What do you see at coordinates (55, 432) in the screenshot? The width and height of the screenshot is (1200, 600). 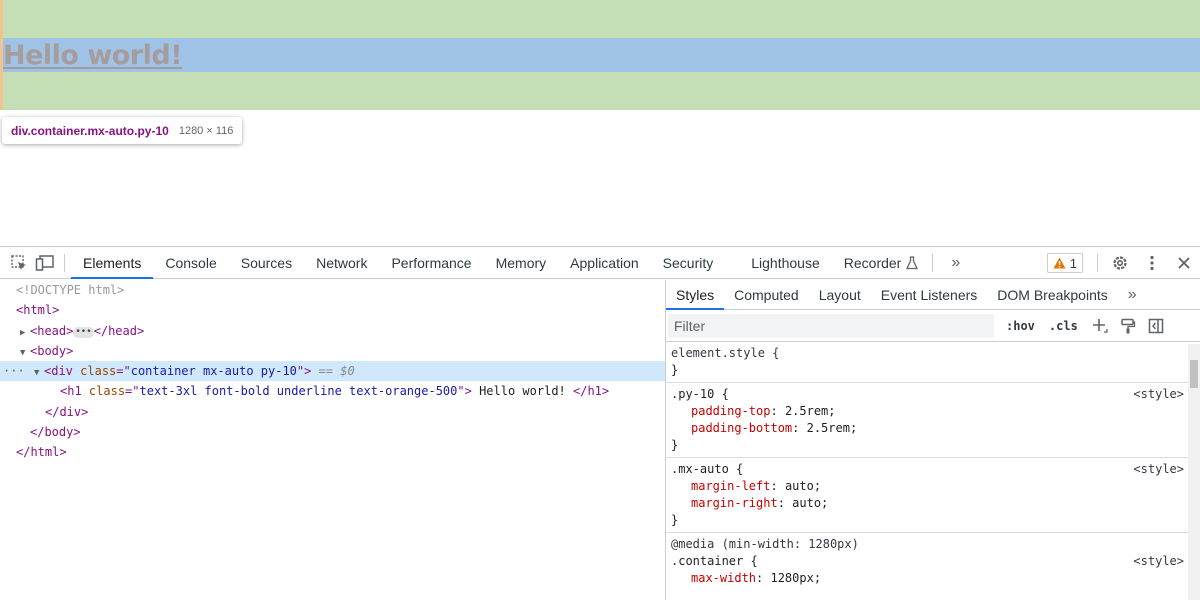 I see `body-close-tag: </body>` at bounding box center [55, 432].